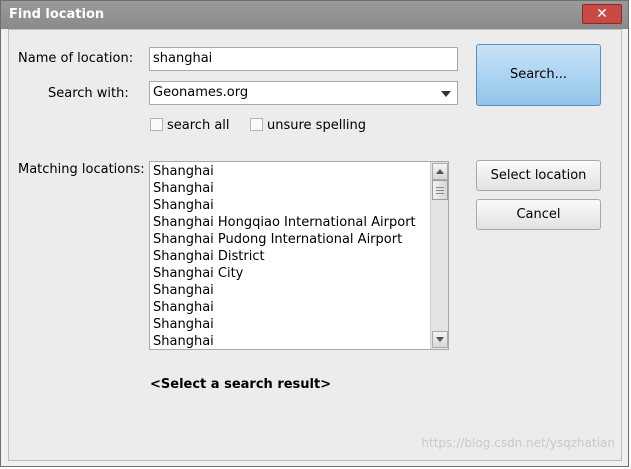  Describe the element at coordinates (303, 93) in the screenshot. I see `search-with-select: Geonames.org` at that location.